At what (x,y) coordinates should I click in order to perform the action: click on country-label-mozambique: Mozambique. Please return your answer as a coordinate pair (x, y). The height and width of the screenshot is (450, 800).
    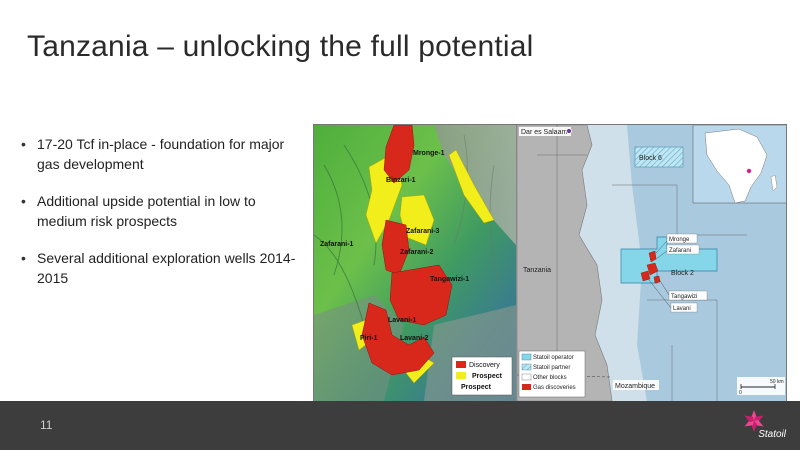
    Looking at the image, I should click on (635, 386).